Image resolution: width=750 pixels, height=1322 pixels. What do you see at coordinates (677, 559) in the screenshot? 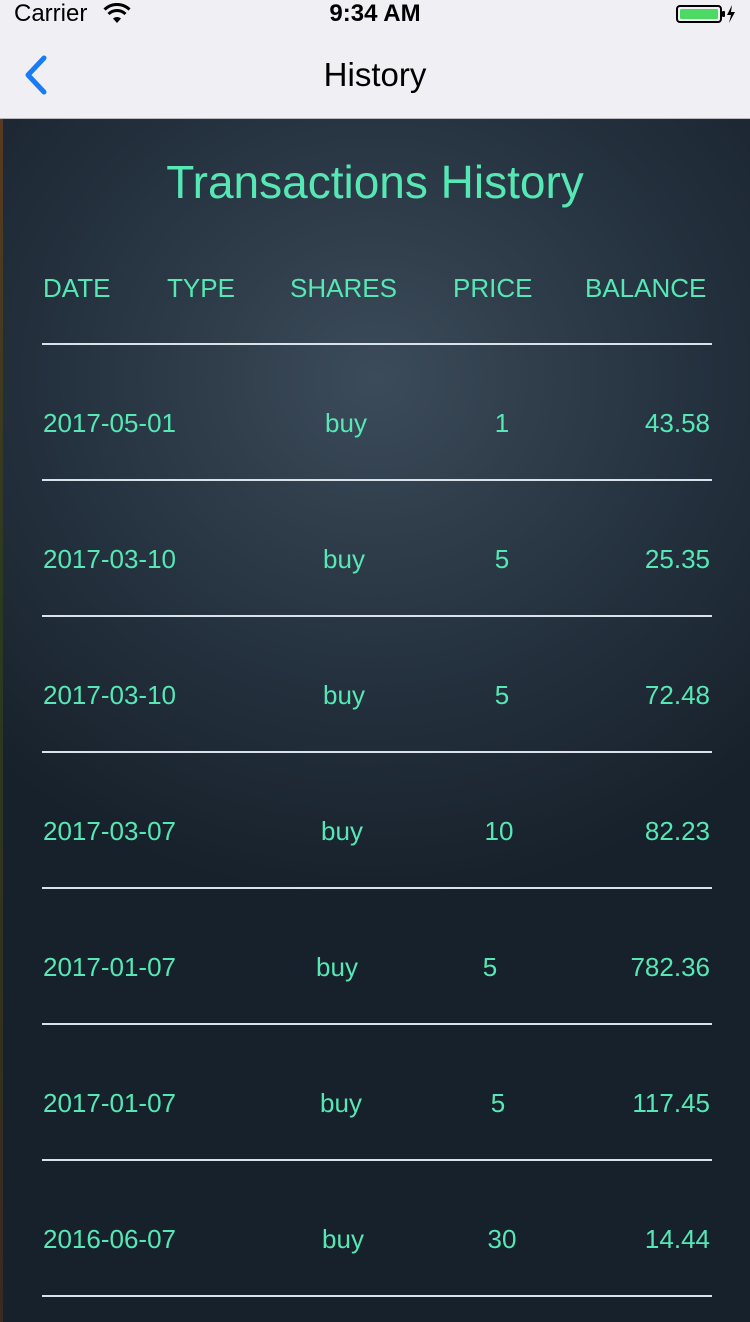
I see `row-balance: 25.35` at bounding box center [677, 559].